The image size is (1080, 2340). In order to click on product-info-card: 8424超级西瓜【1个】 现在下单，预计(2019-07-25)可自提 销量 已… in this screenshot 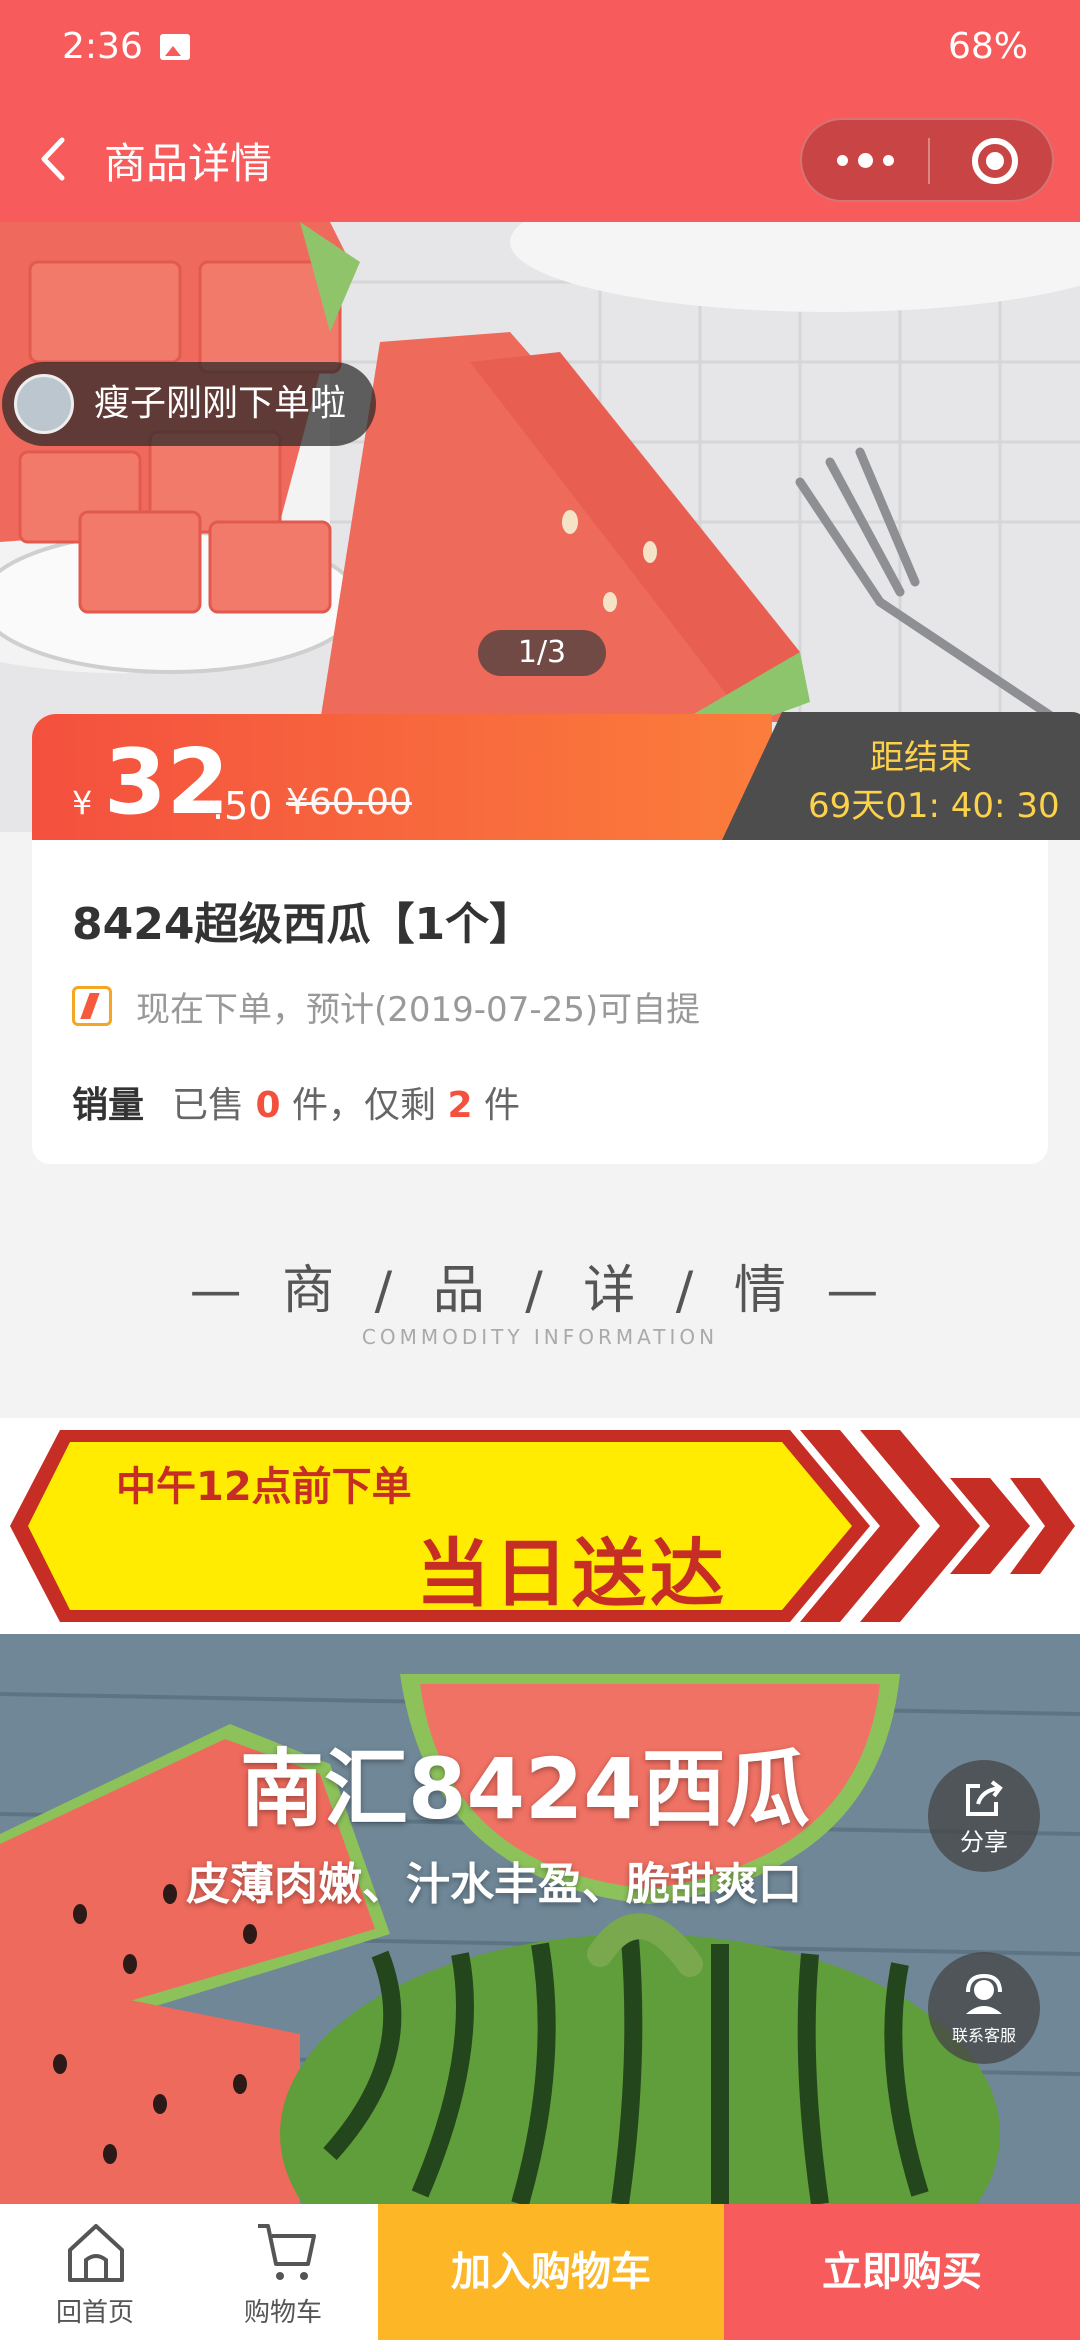, I will do `click(540, 1002)`.